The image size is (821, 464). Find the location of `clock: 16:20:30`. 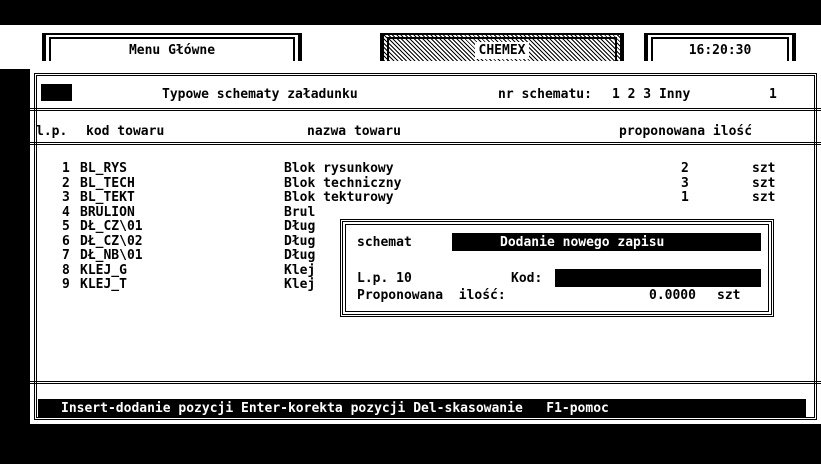

clock: 16:20:30 is located at coordinates (720, 50).